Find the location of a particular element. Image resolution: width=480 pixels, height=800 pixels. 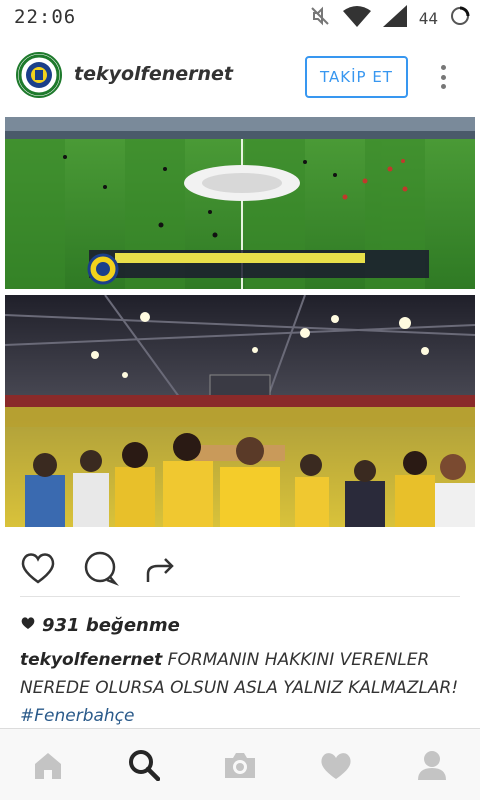

status-icons: 44 is located at coordinates (389, 18).